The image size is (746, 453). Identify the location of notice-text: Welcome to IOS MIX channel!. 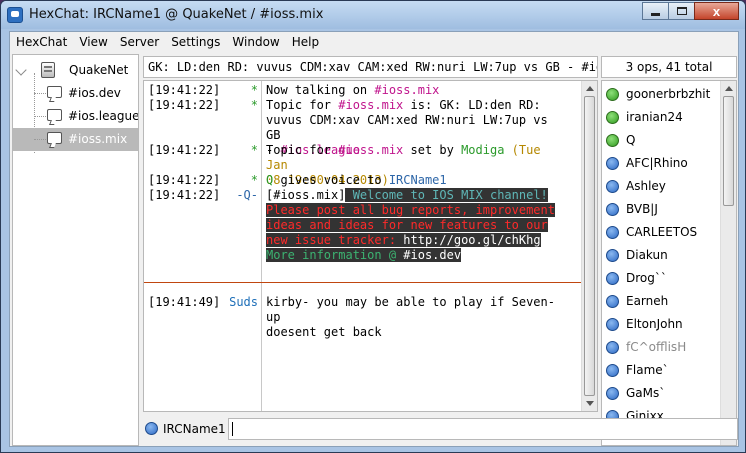
(446, 195).